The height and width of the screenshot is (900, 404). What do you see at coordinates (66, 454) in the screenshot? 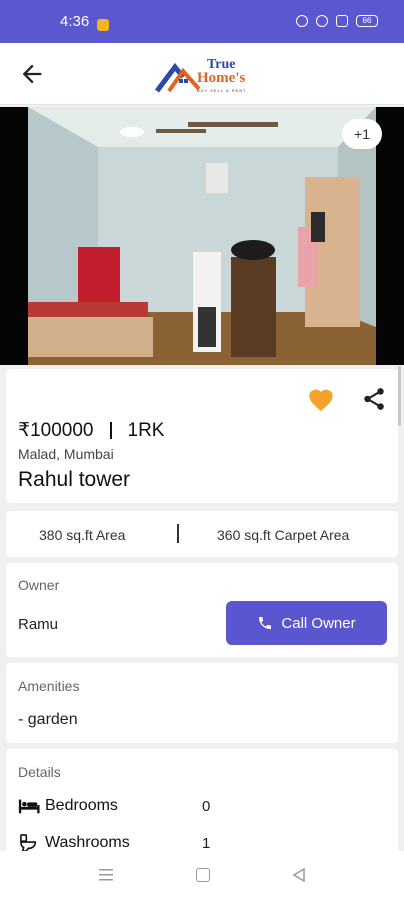
I see `locality: Malad, Mumbai` at bounding box center [66, 454].